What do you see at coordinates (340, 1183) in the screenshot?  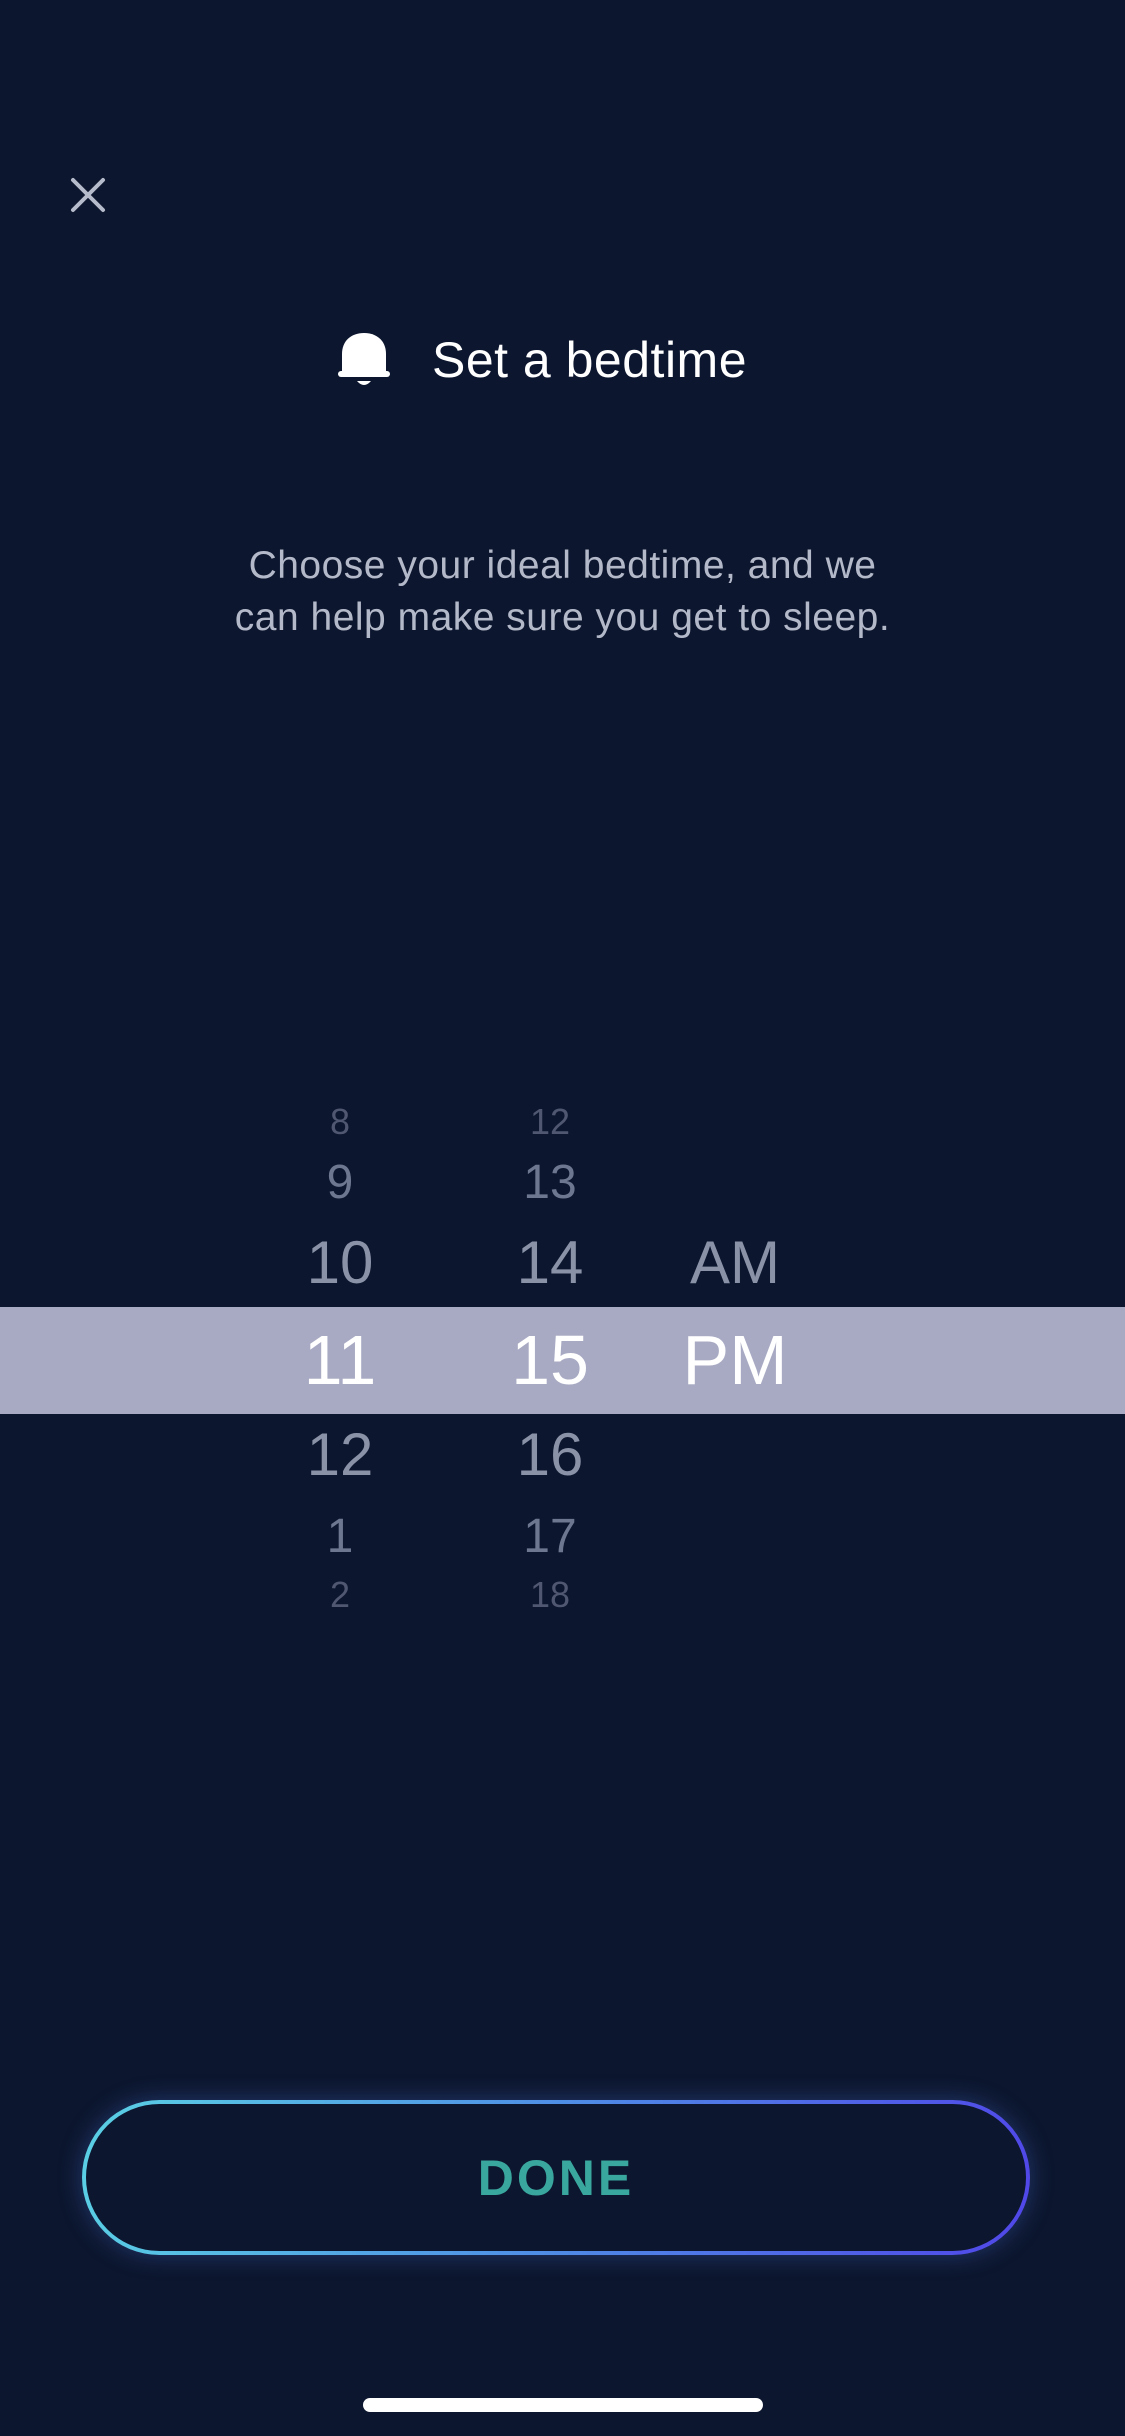 I see `hour-option: 9` at bounding box center [340, 1183].